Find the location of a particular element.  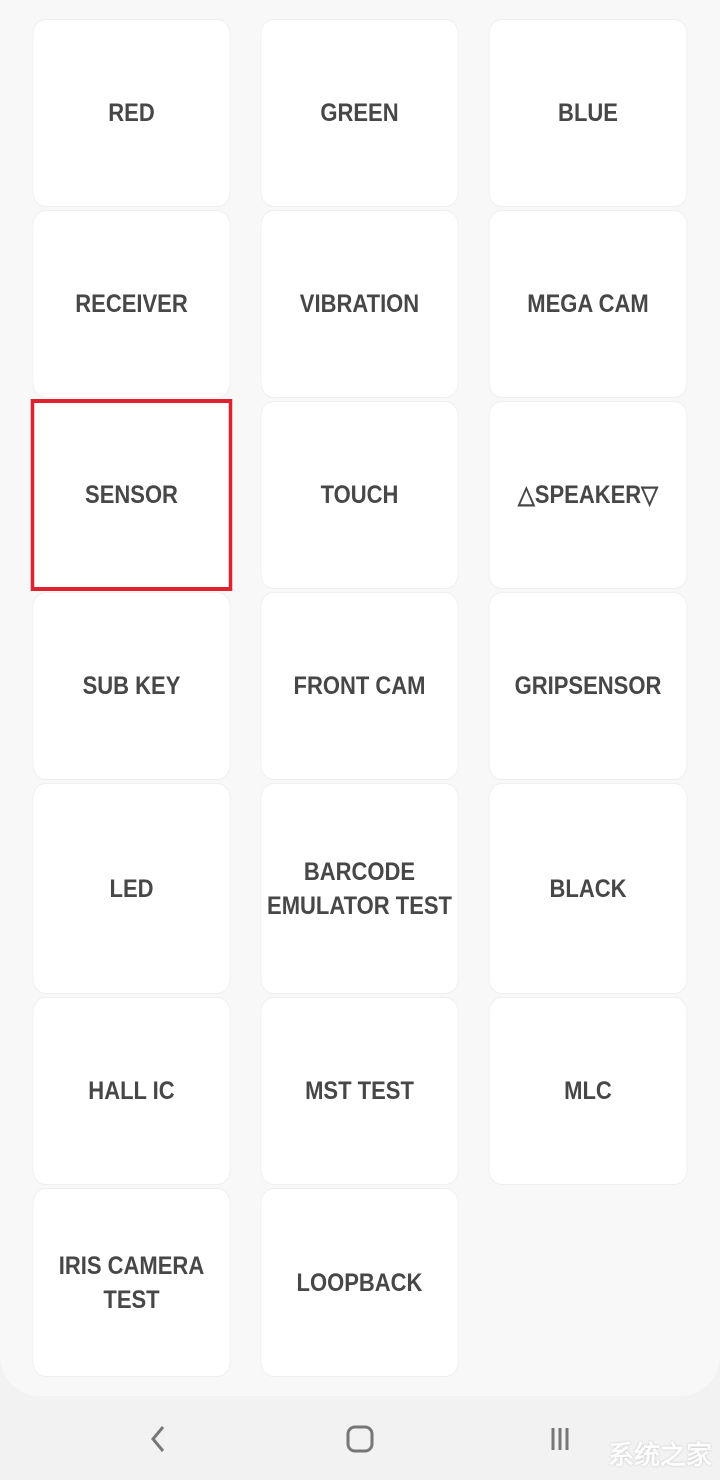

test-item-red: RED is located at coordinates (131, 113).